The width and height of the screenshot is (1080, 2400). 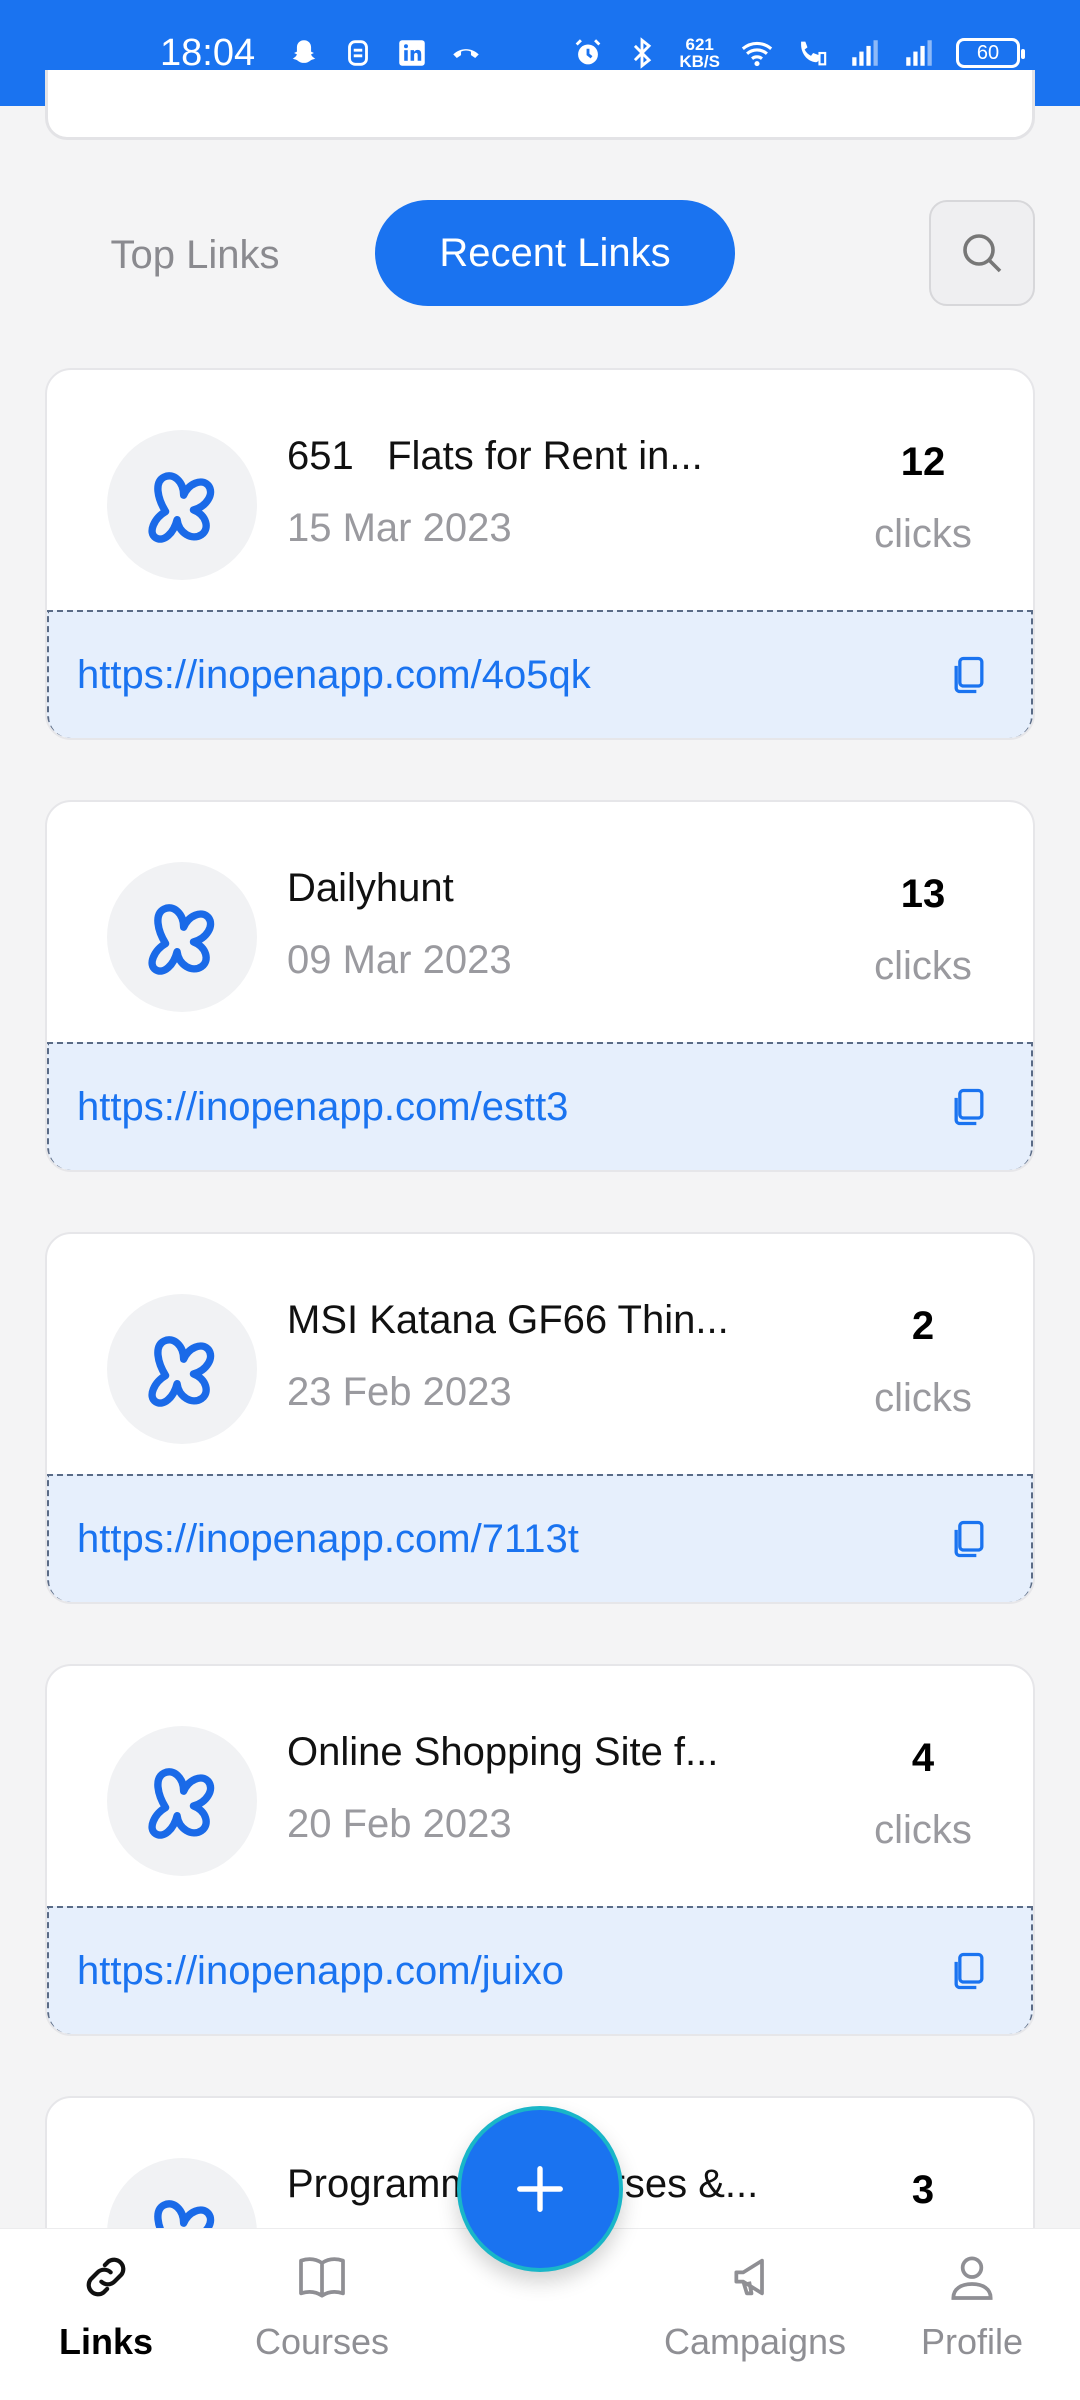 What do you see at coordinates (195, 255) in the screenshot?
I see `tab-top-links: Top Links` at bounding box center [195, 255].